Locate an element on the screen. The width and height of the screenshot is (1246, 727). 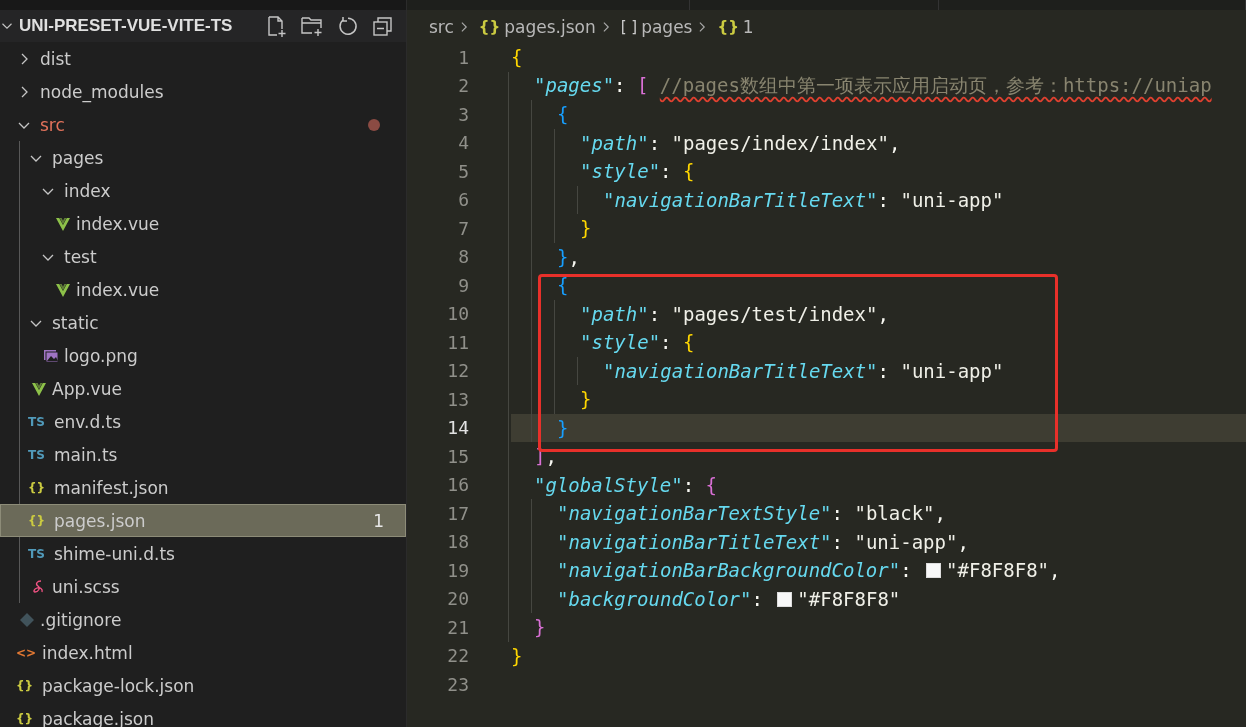
json-key: "style" is located at coordinates (620, 342).